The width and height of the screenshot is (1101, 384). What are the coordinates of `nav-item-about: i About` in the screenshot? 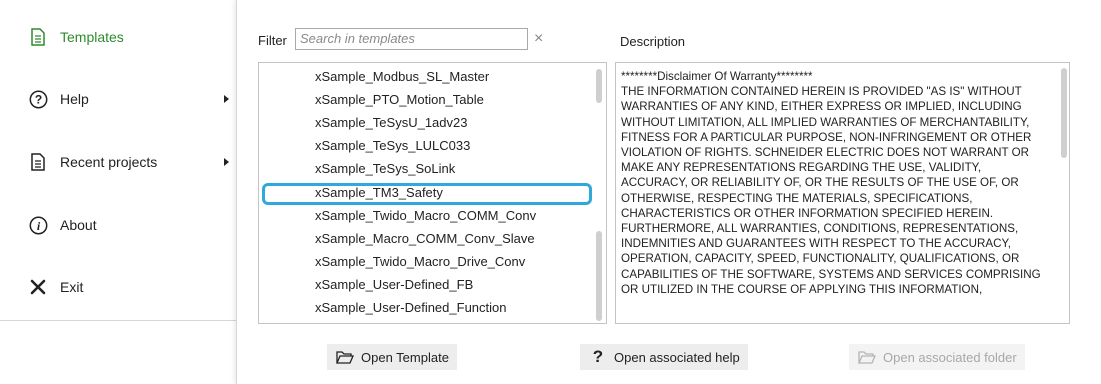 It's located at (130, 225).